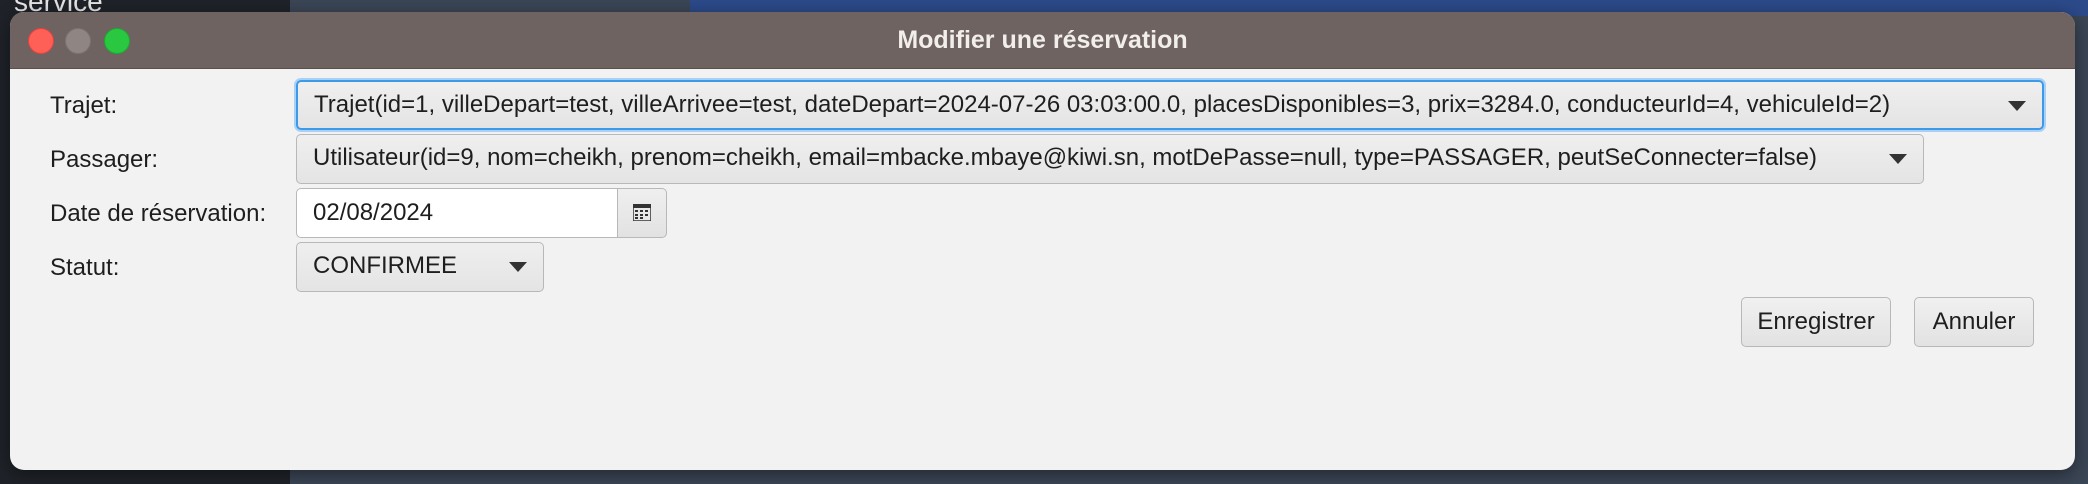 The width and height of the screenshot is (2088, 484). I want to click on date-picker-button, so click(642, 213).